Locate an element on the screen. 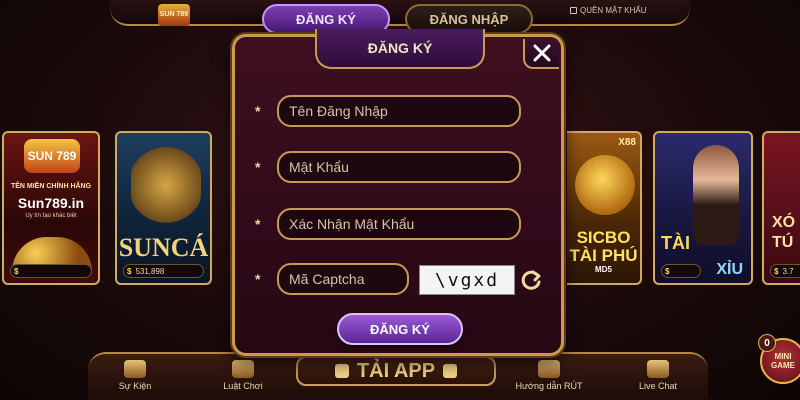  username-row: * Tên Đăng Nhập is located at coordinates (398, 111).